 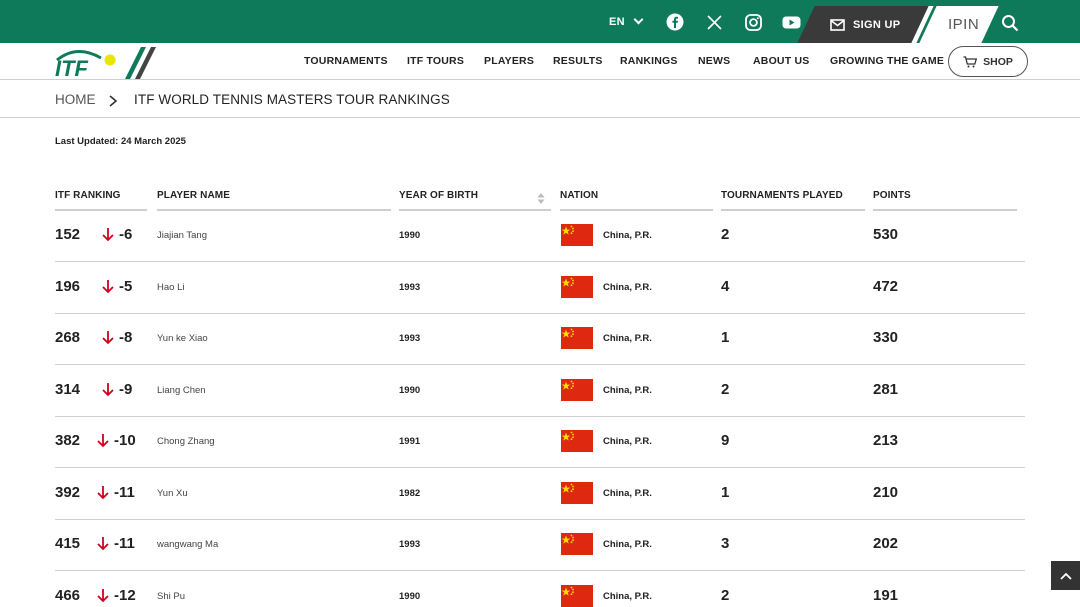 What do you see at coordinates (753, 22) in the screenshot?
I see `instagram-icon` at bounding box center [753, 22].